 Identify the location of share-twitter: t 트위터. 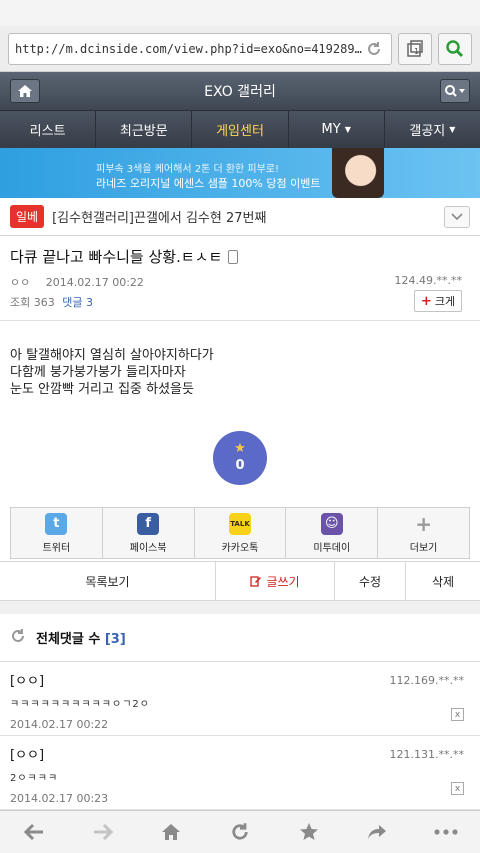
(57, 533).